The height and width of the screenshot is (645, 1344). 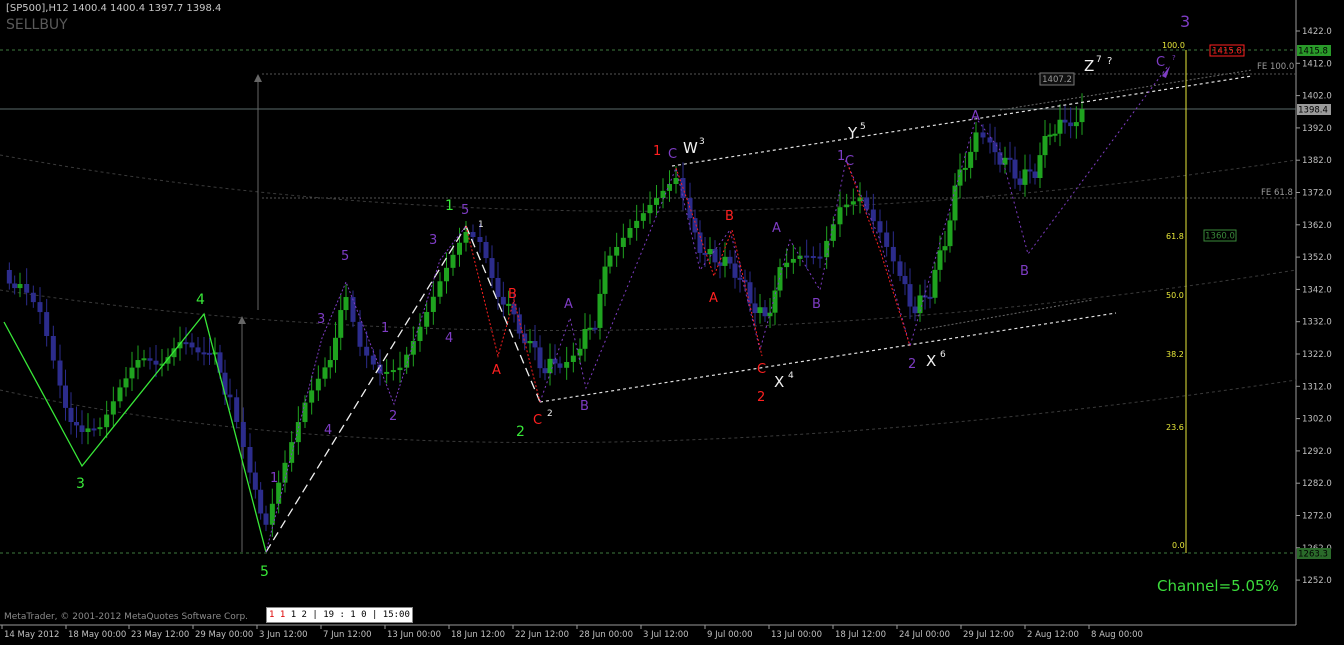 I want to click on green-wave-label-4: 4, so click(x=200, y=300).